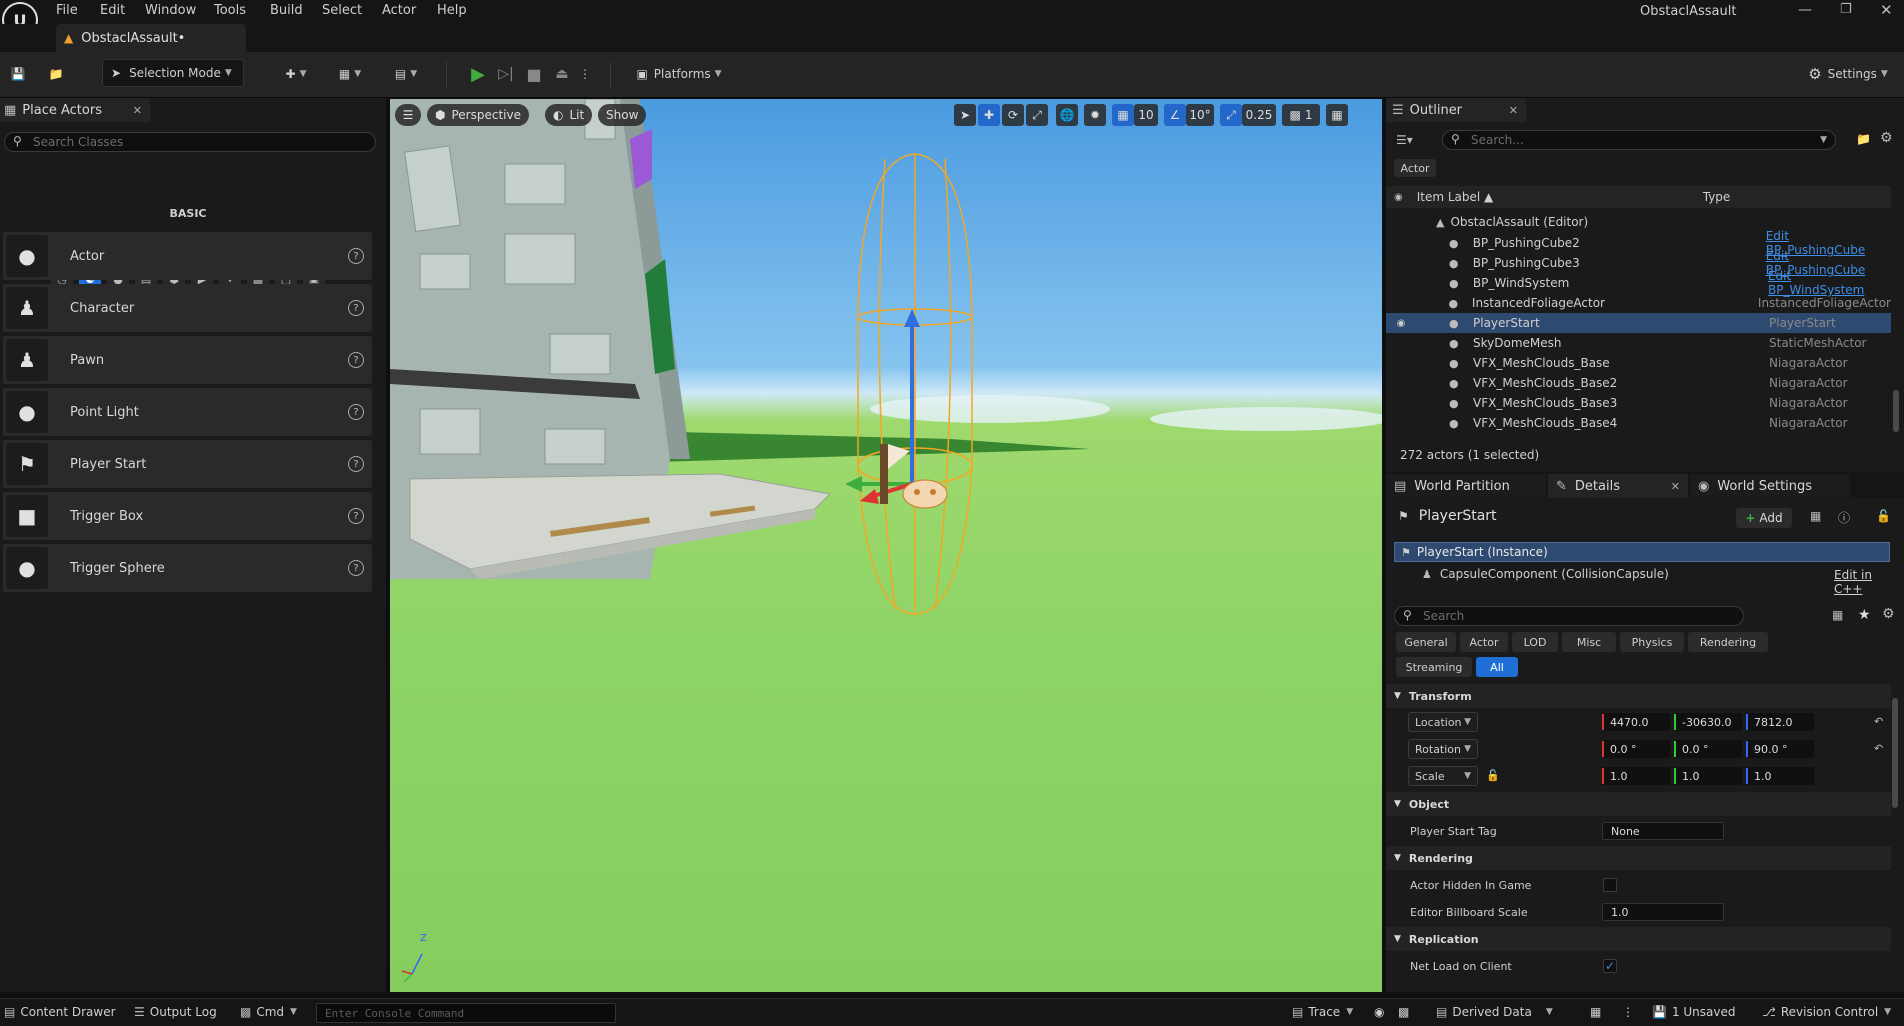  I want to click on outliner-row: ● VFX_MeshClouds_Base NiagaraActor, so click(1638, 363).